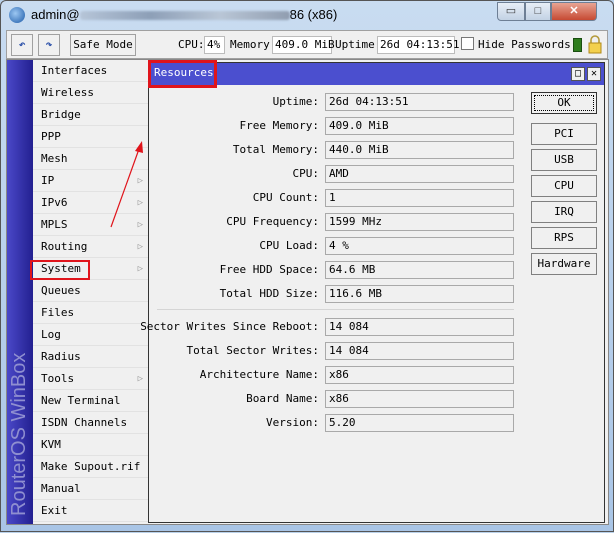  What do you see at coordinates (282, 398) in the screenshot?
I see `field-label: Board Name:` at bounding box center [282, 398].